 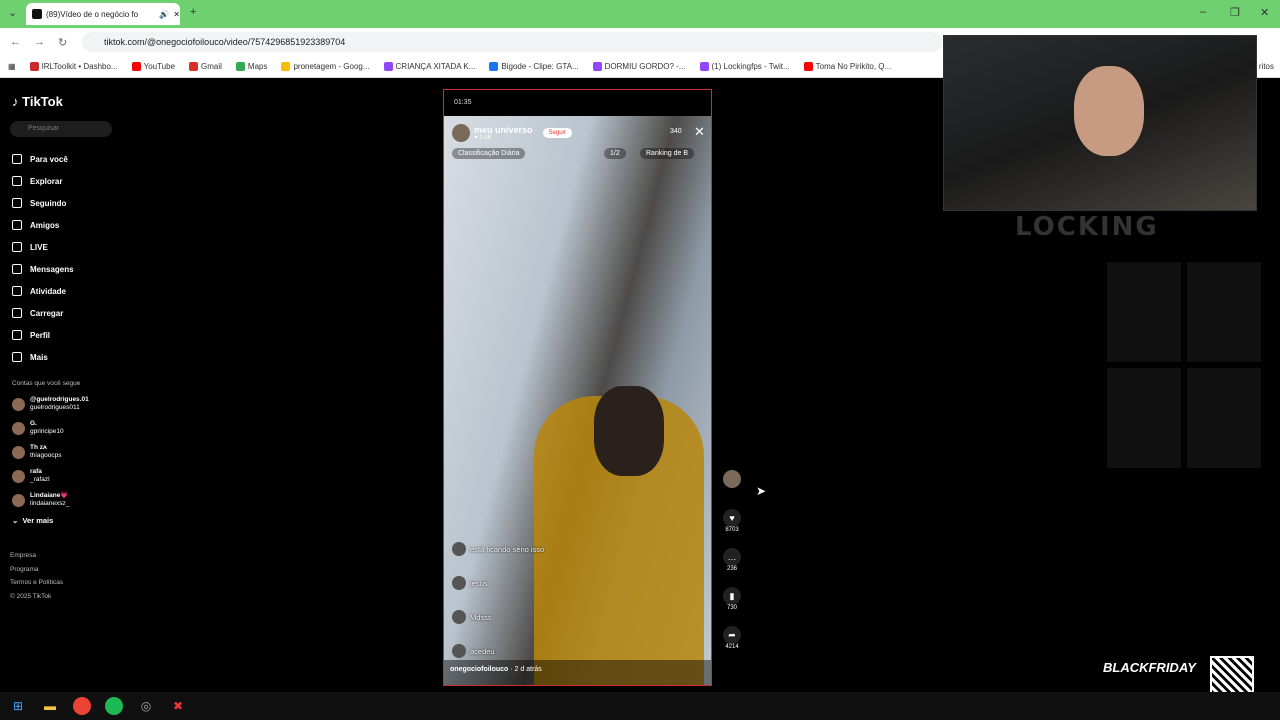 I want to click on browser-tab-active: (89)Vídeo de o negócio fo 🔊 ✕, so click(x=103, y=14).